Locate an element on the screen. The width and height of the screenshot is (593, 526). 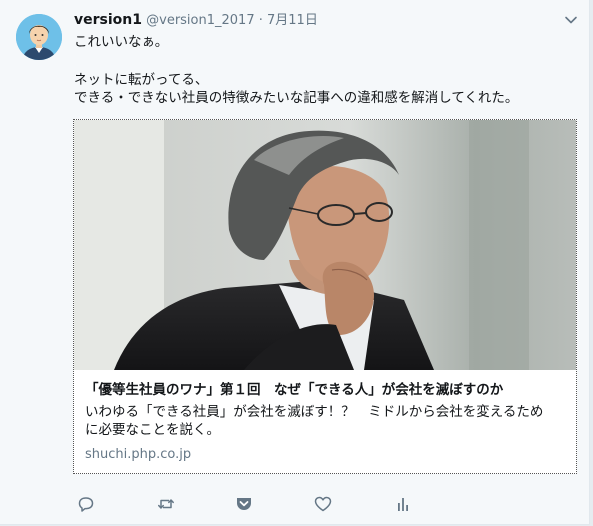
chevron-down-icon is located at coordinates (571, 19).